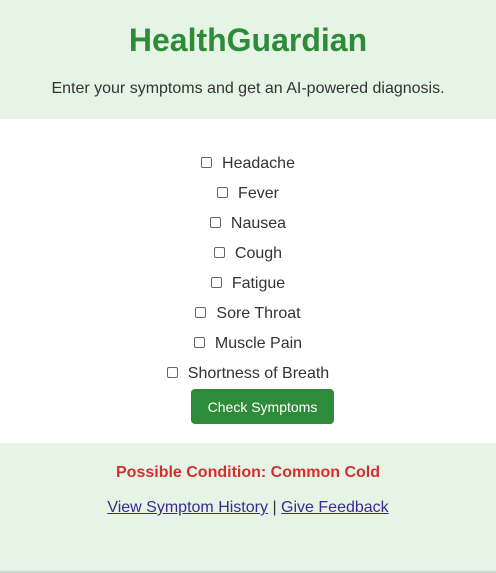  I want to click on symptom-fatigue: Fatigue, so click(248, 284).